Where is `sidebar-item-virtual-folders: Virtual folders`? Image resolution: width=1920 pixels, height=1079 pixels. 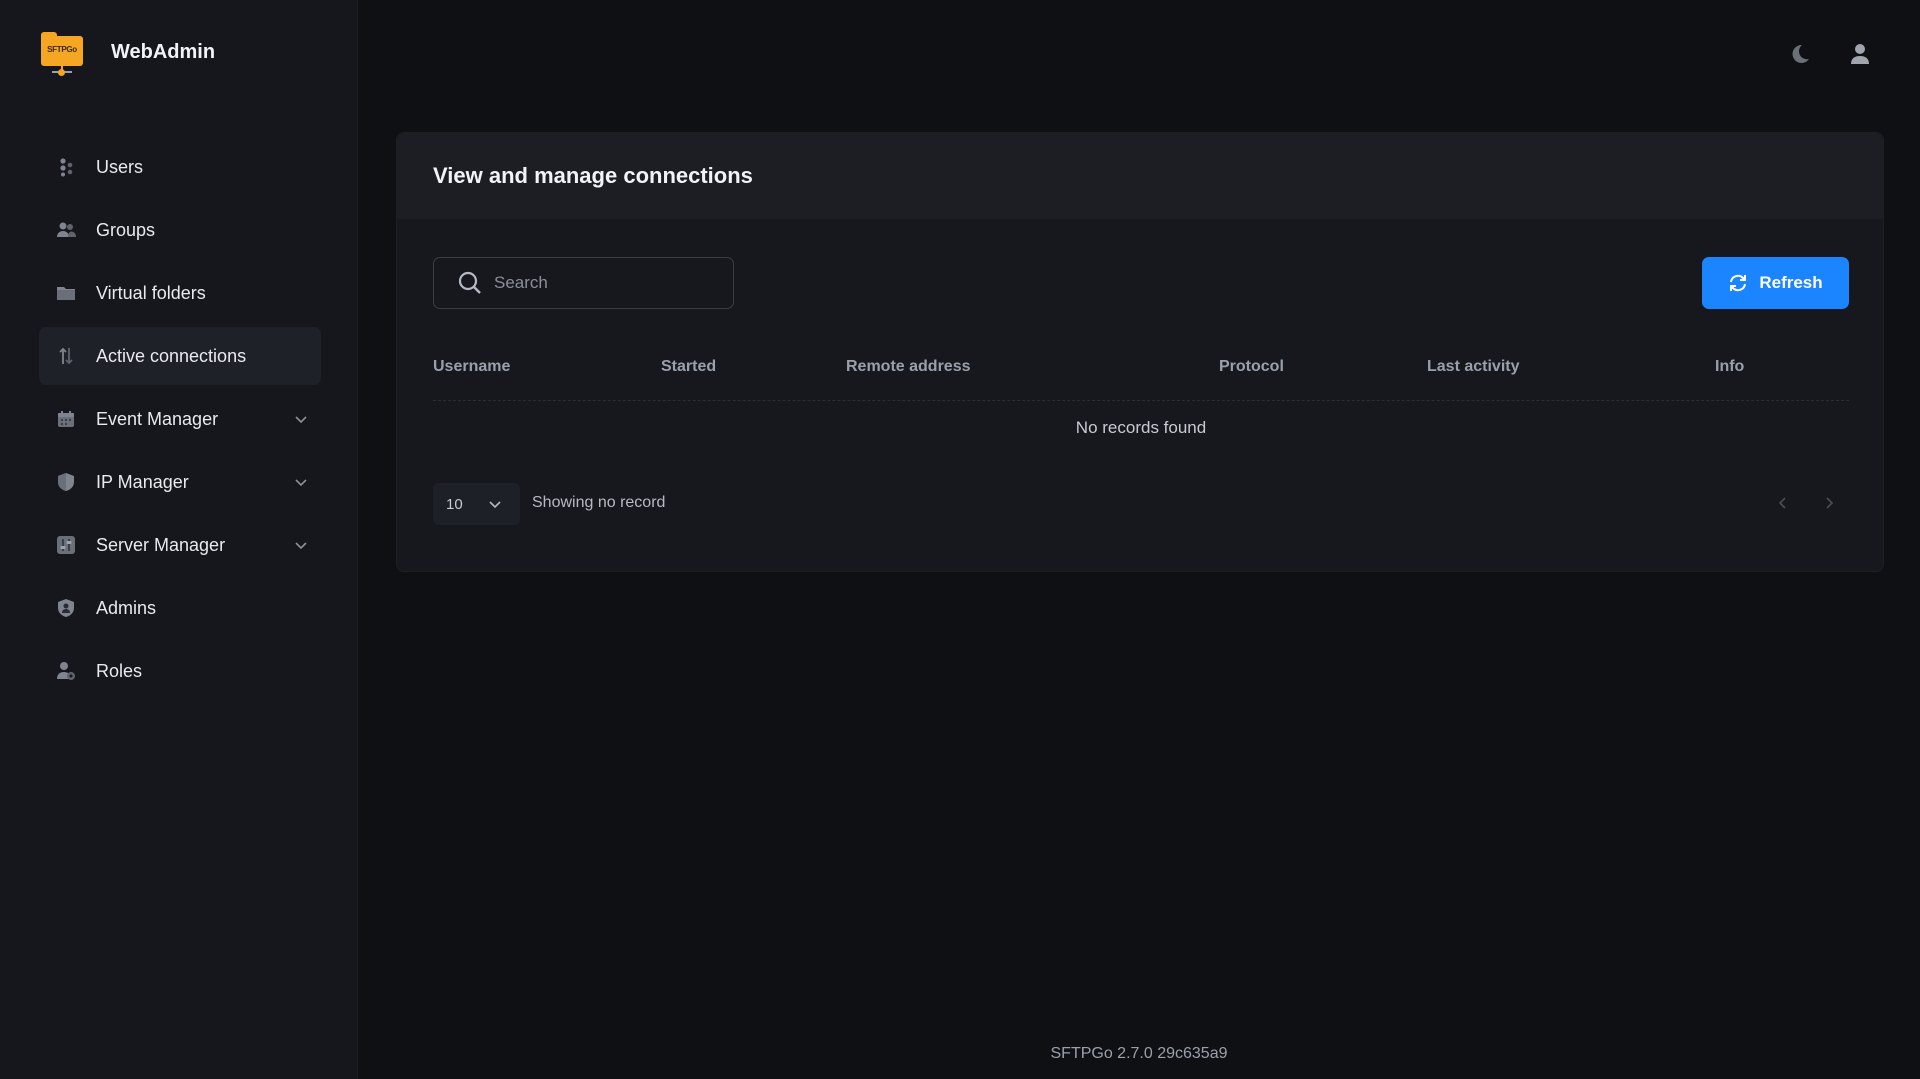
sidebar-item-virtual-folders: Virtual folders is located at coordinates (180, 293).